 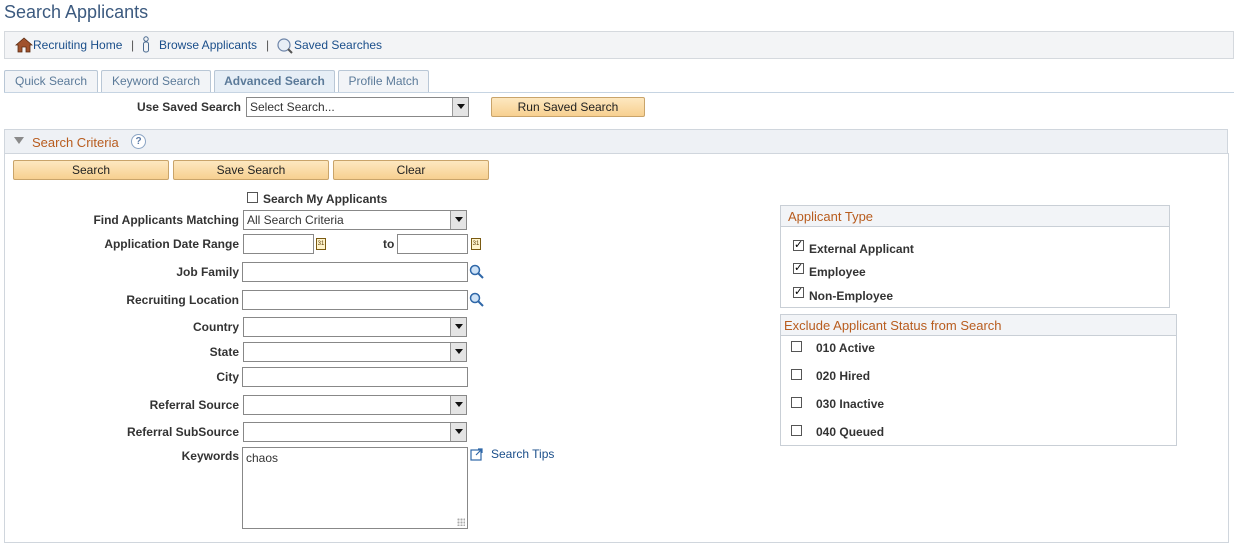 I want to click on date-to-label: to, so click(x=389, y=244).